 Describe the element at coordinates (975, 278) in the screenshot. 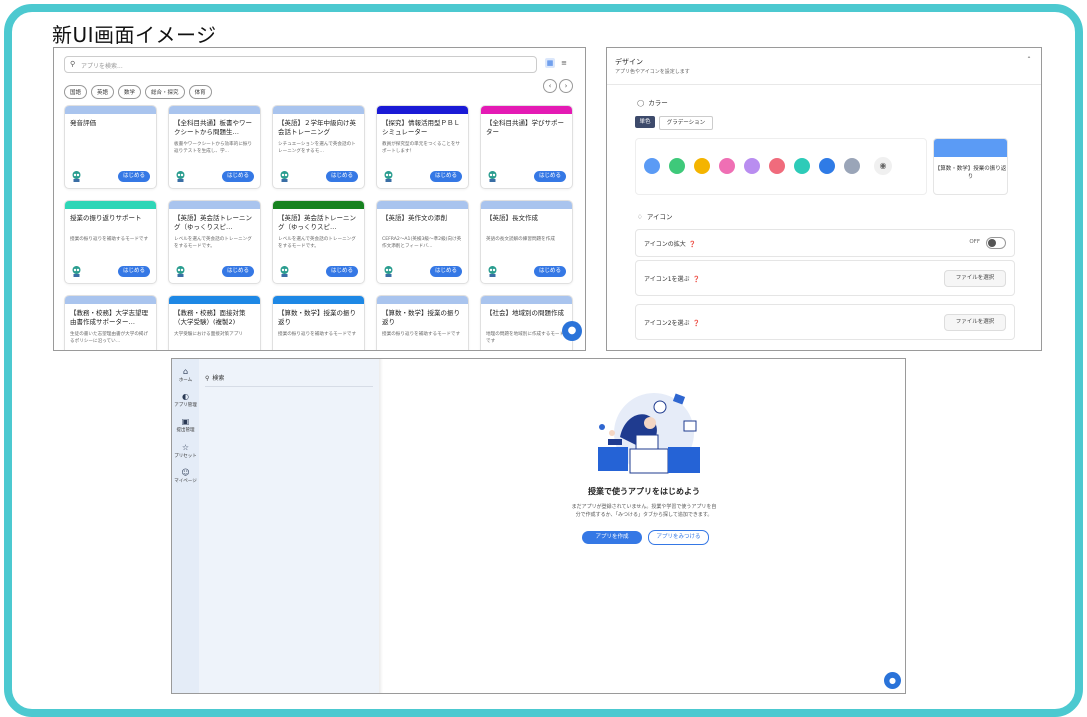

I see `icon1-file-button: ファイルを選択` at that location.